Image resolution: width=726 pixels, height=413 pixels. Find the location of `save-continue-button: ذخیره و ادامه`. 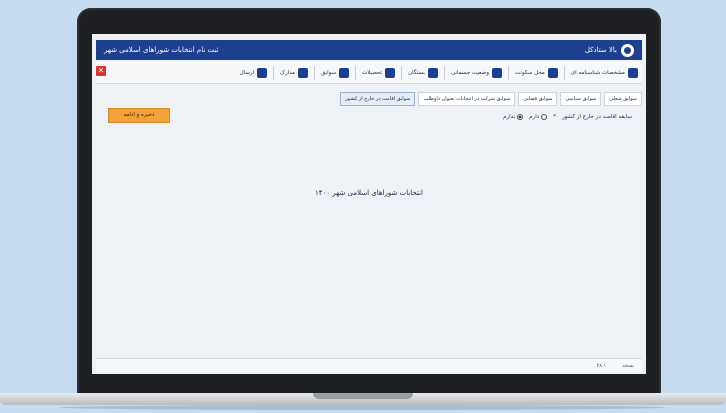

save-continue-button: ذخیره و ادامه is located at coordinates (139, 115).